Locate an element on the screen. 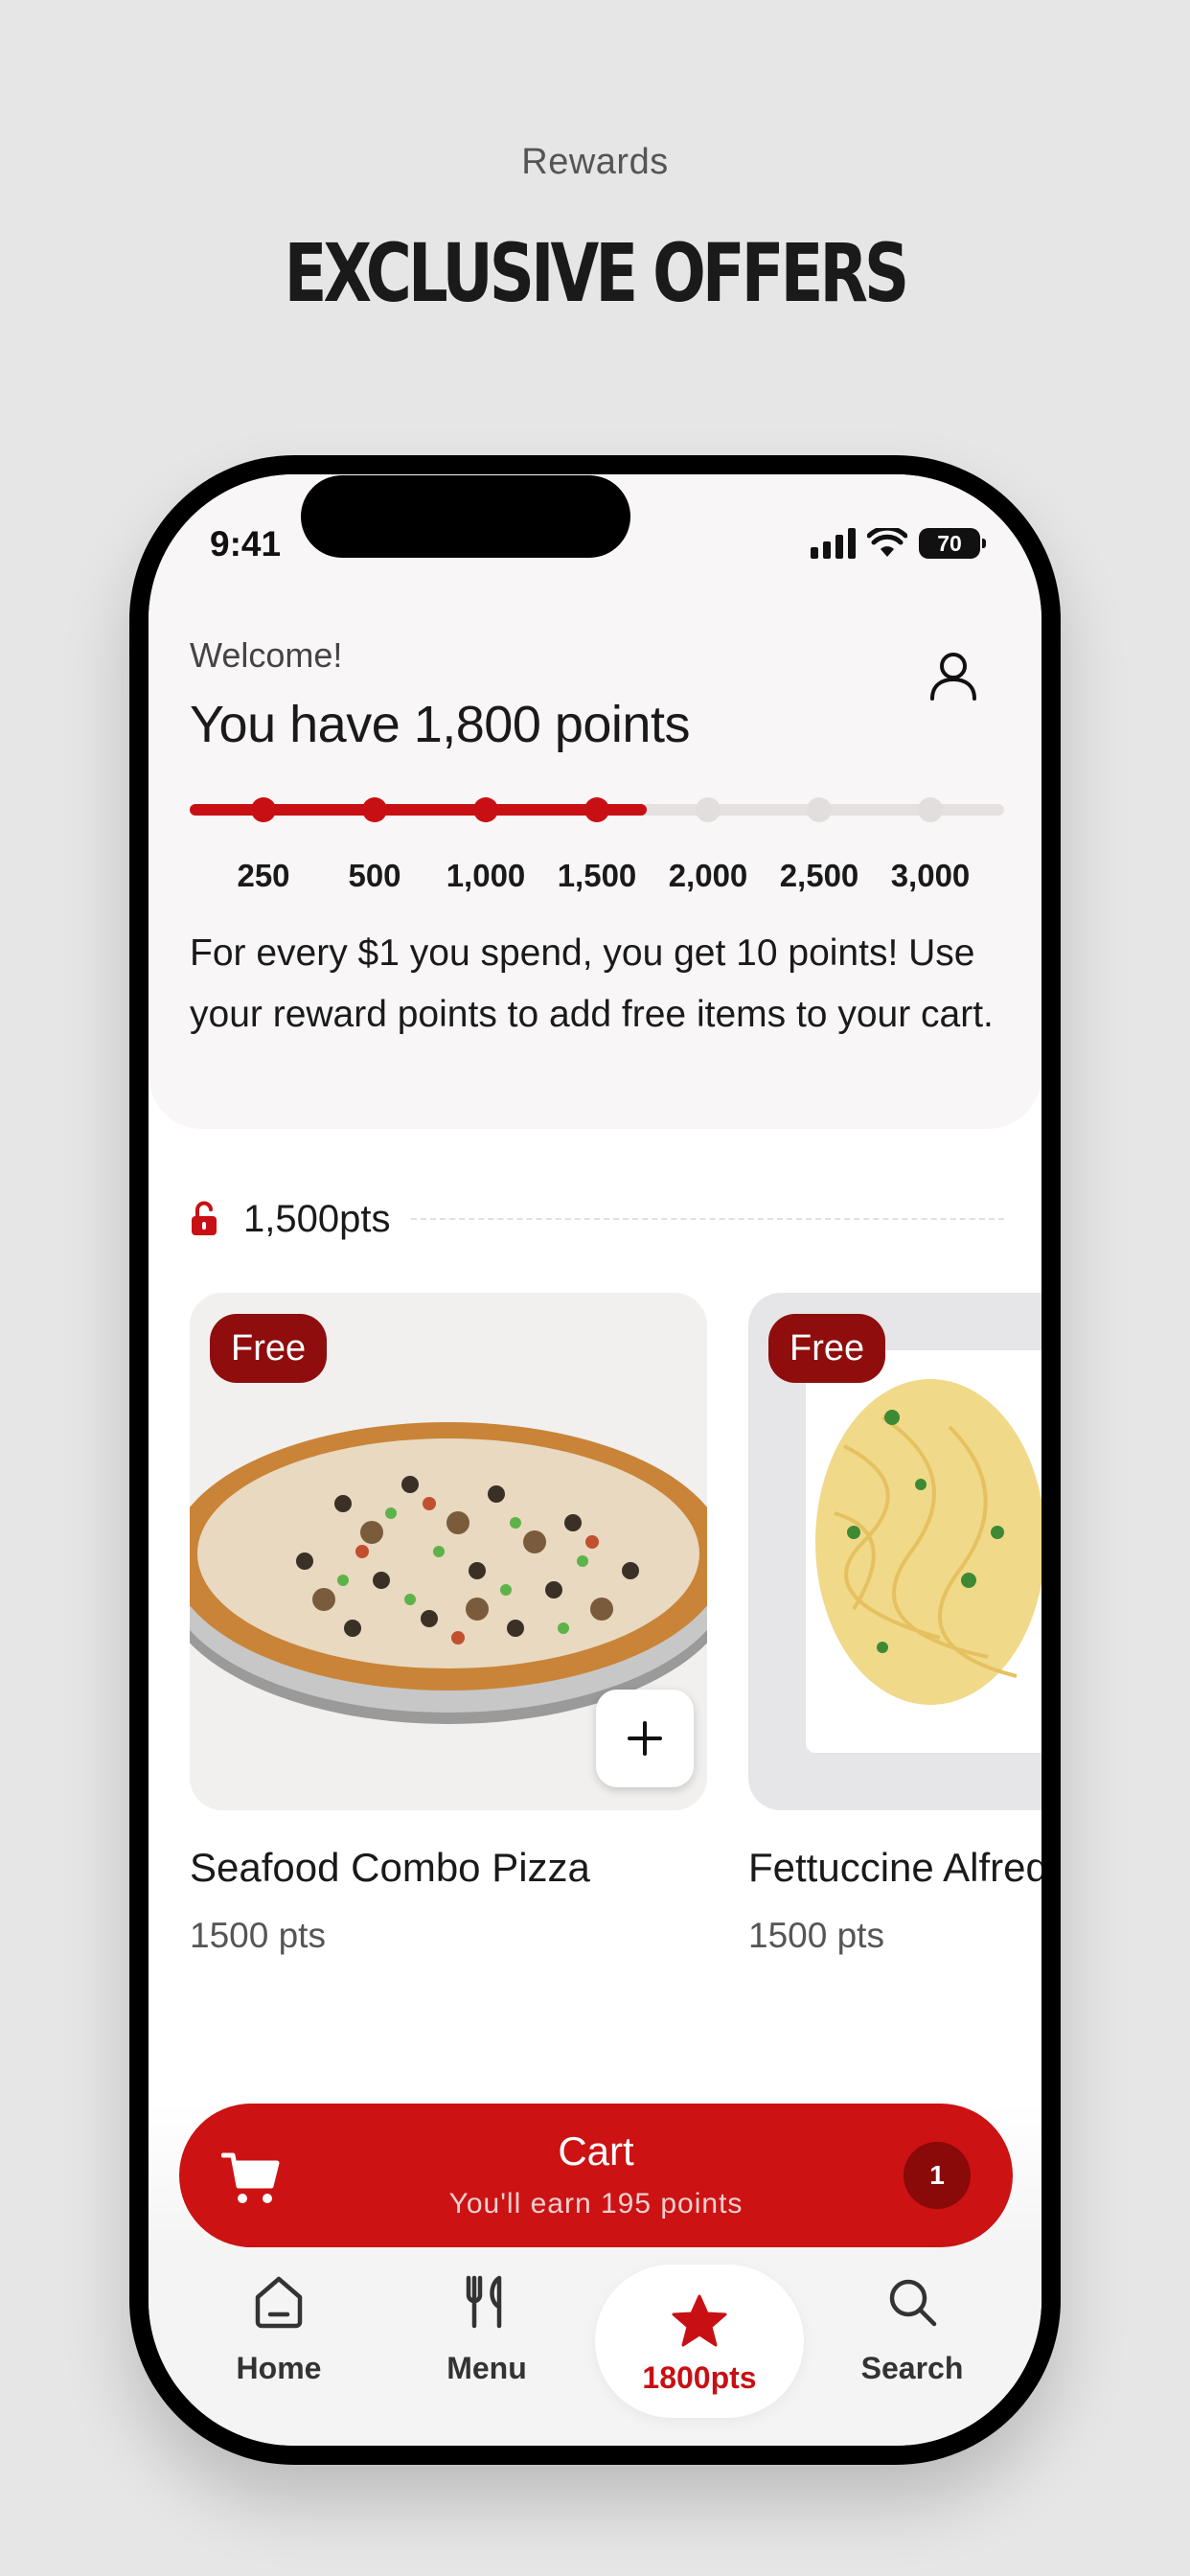 The height and width of the screenshot is (2576, 1190). home-icon is located at coordinates (279, 2302).